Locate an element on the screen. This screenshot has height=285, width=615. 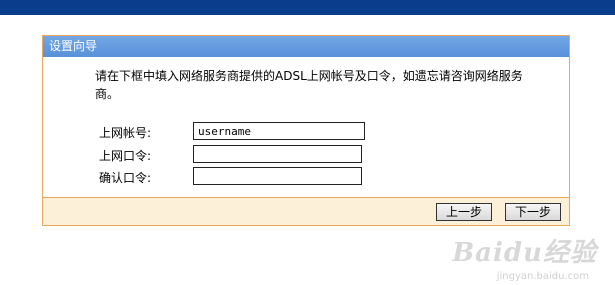
instruction-text: 请在下框中填入网络服务商提供的ADSL上网帐号及口令，如遗忘请咨询网络服务商。 is located at coordinates (309, 85).